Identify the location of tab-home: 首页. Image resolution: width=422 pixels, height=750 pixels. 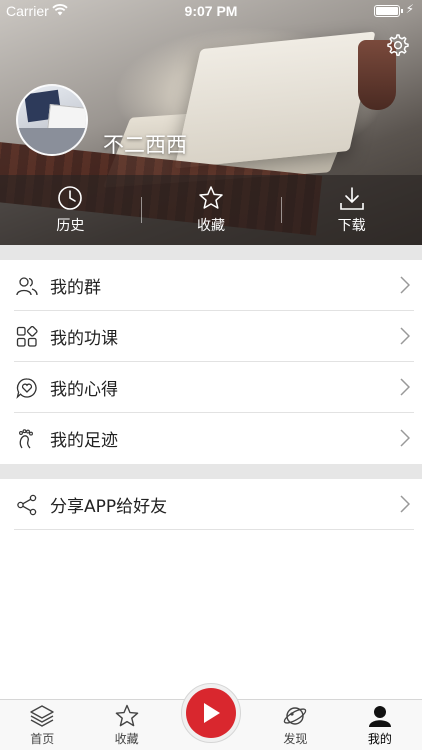
(42, 725).